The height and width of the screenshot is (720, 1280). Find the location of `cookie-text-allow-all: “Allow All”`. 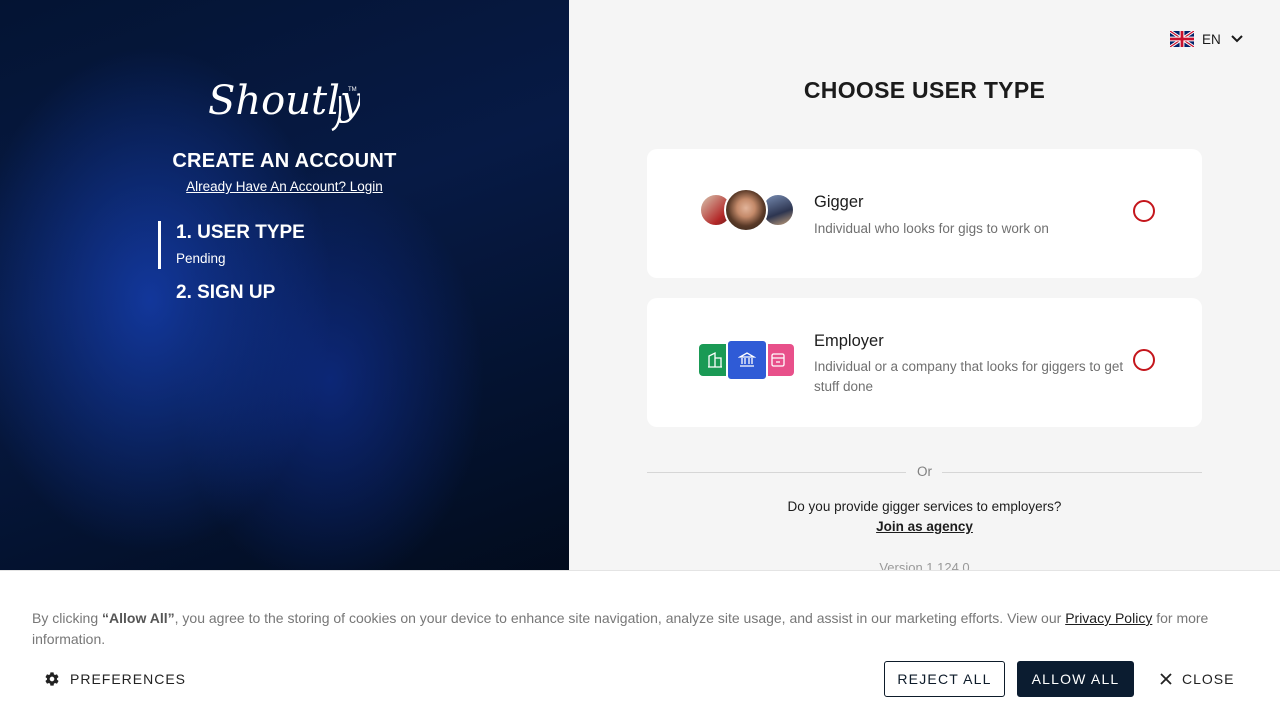

cookie-text-allow-all: “Allow All” is located at coordinates (138, 618).